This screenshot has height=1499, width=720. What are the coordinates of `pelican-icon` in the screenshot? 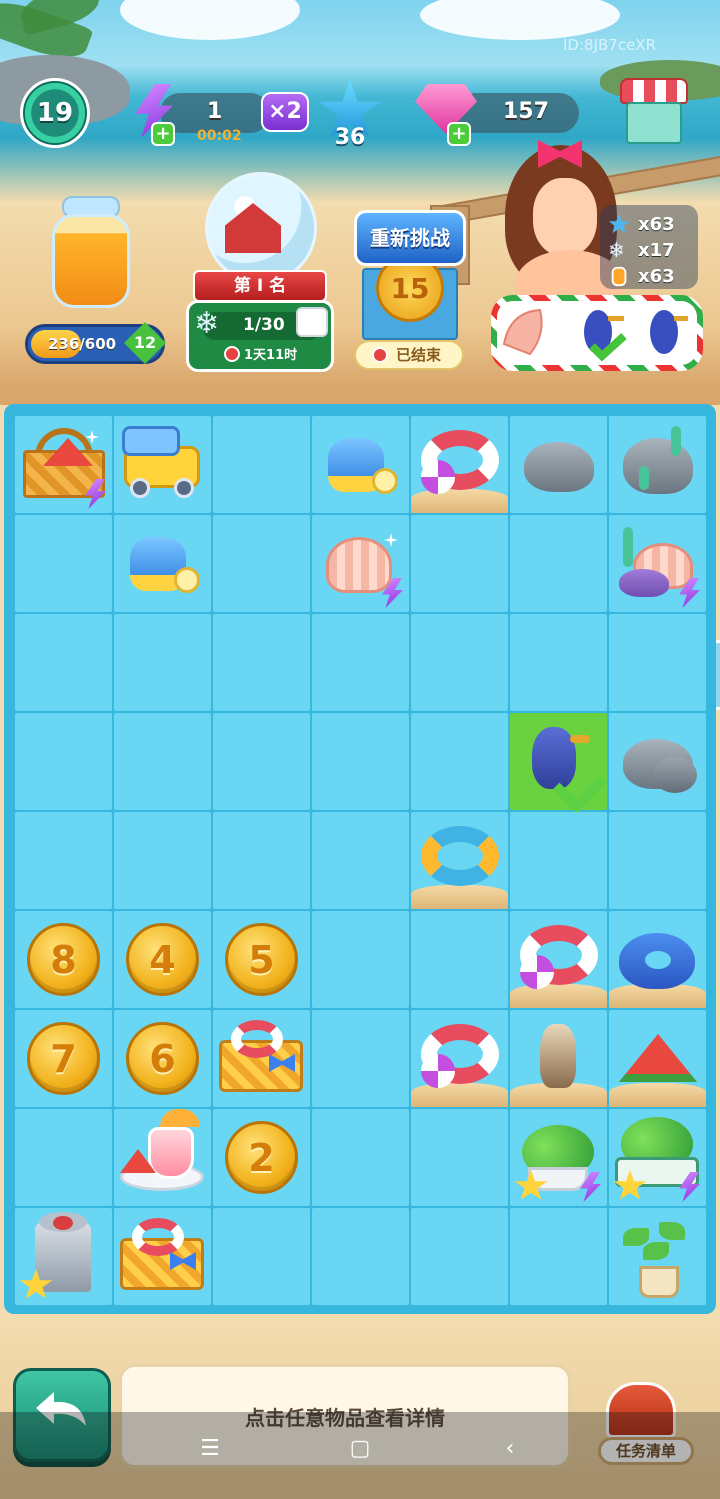 It's located at (558, 1058).